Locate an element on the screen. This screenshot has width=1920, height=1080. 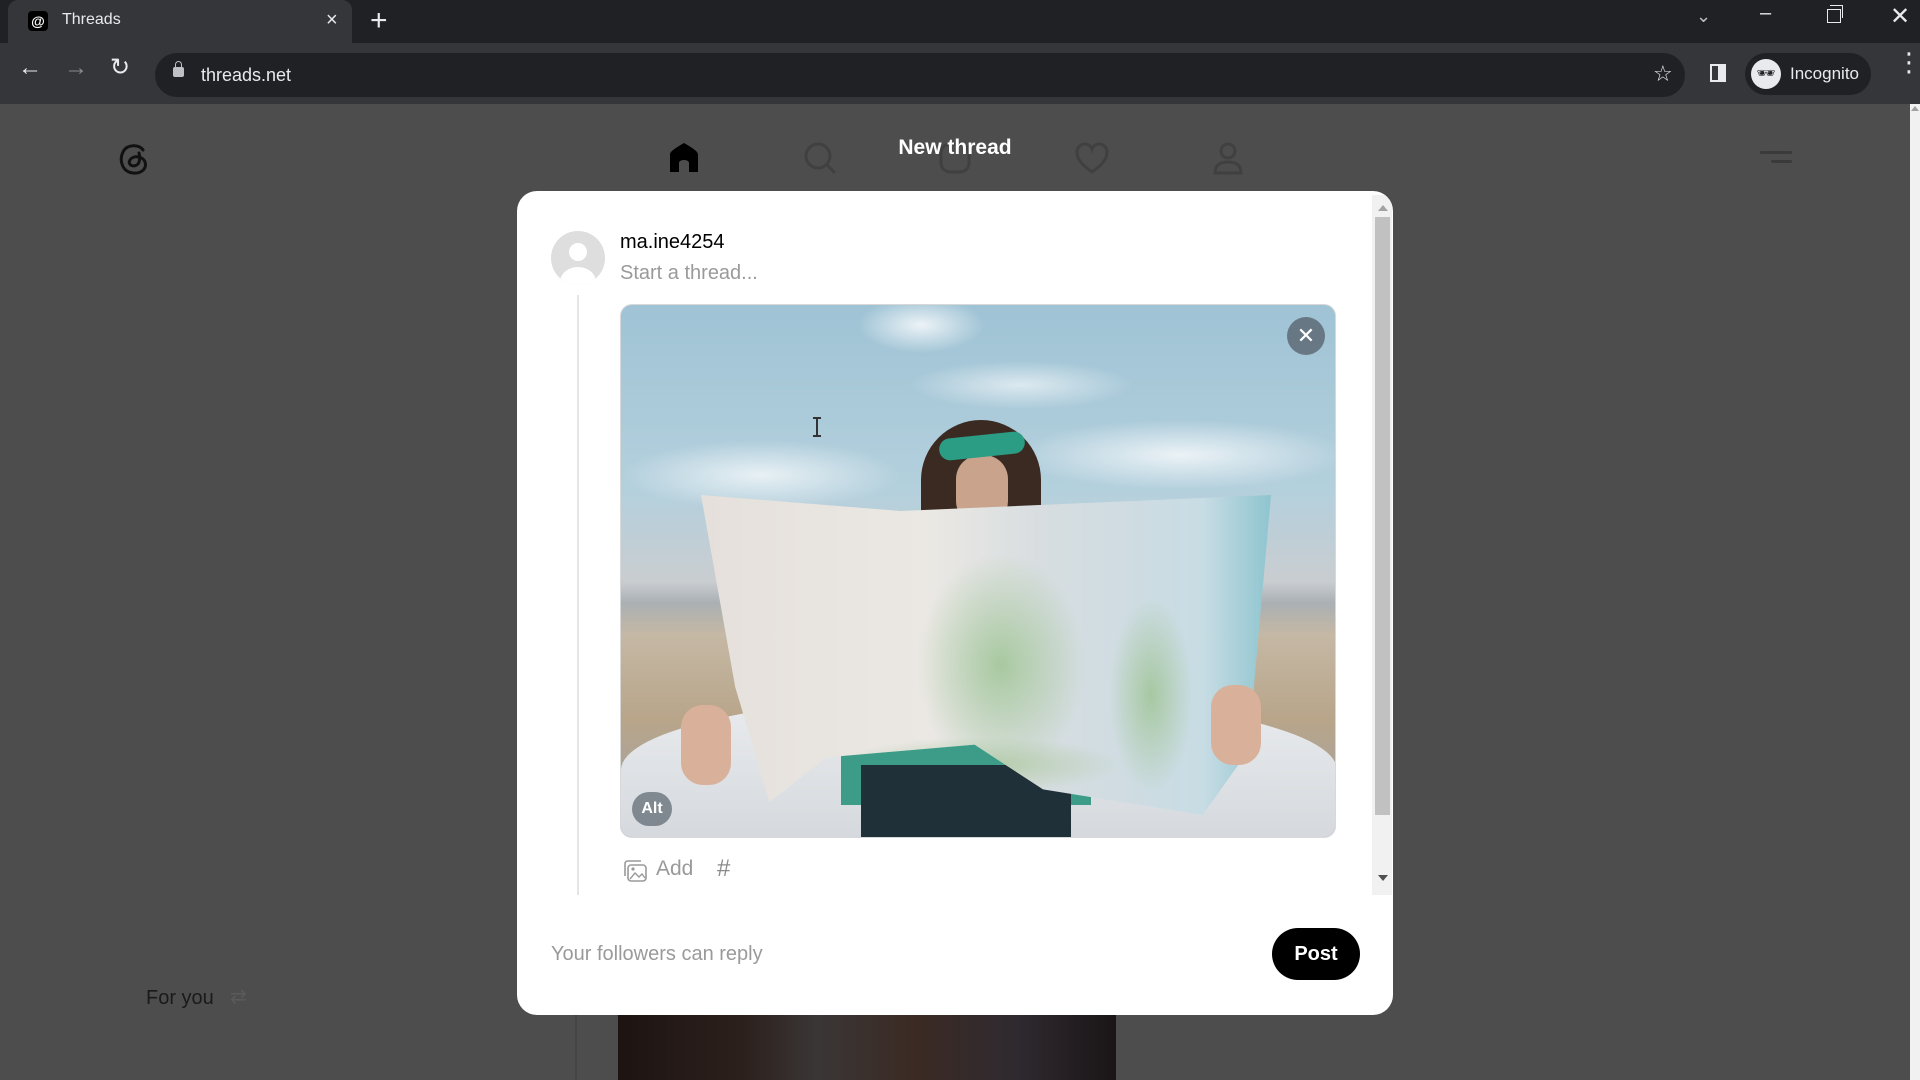
threads-favicon-icon: @ is located at coordinates (38, 21).